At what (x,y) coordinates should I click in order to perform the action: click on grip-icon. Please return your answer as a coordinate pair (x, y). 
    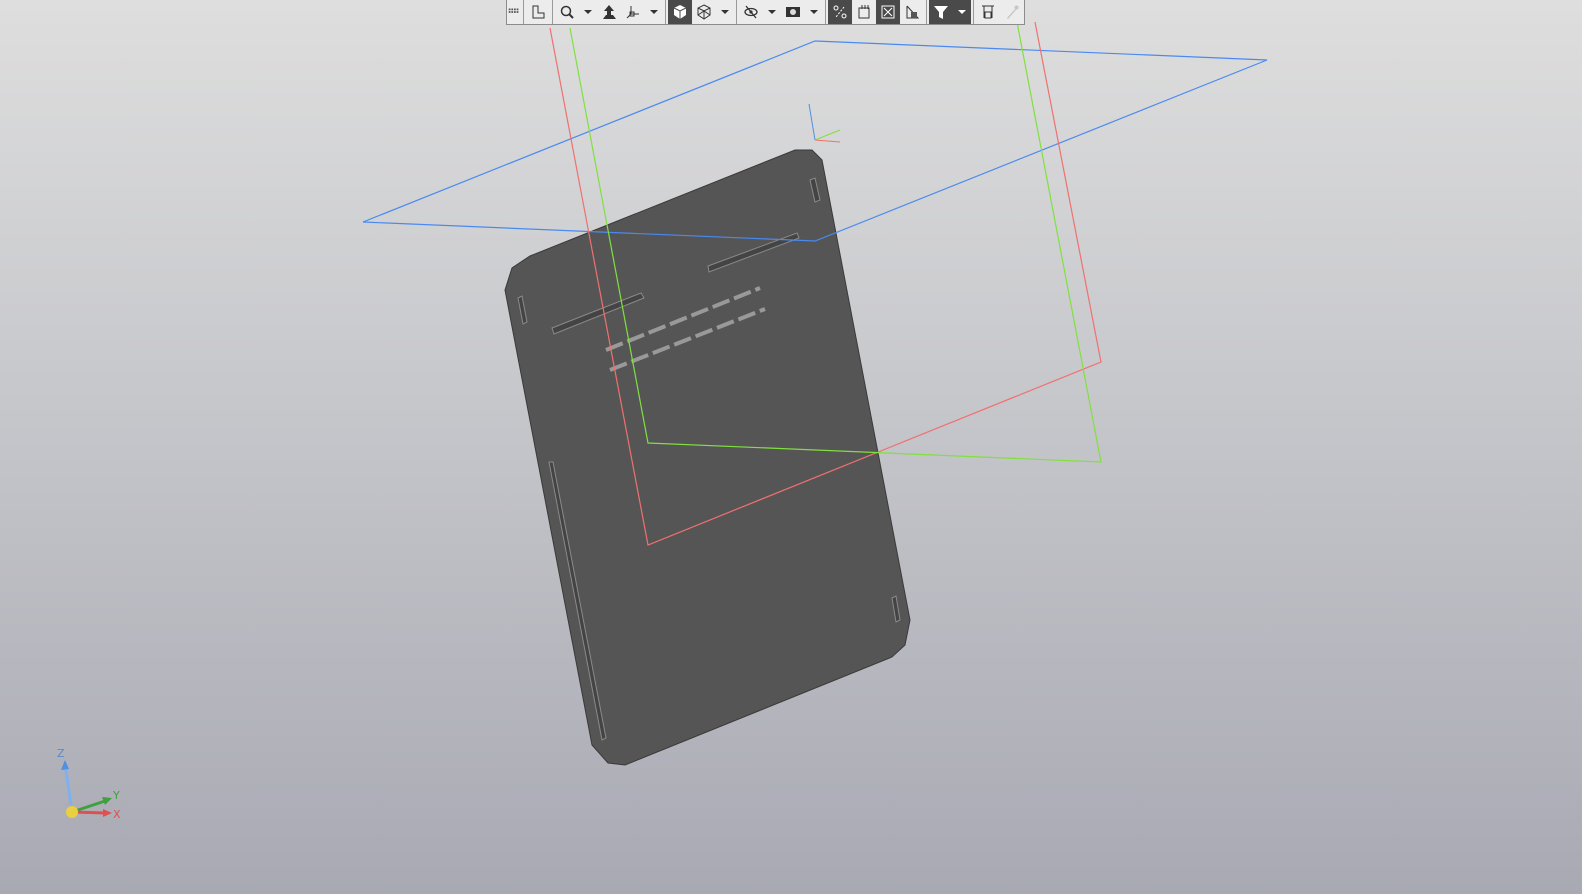
    Looking at the image, I should click on (514, 12).